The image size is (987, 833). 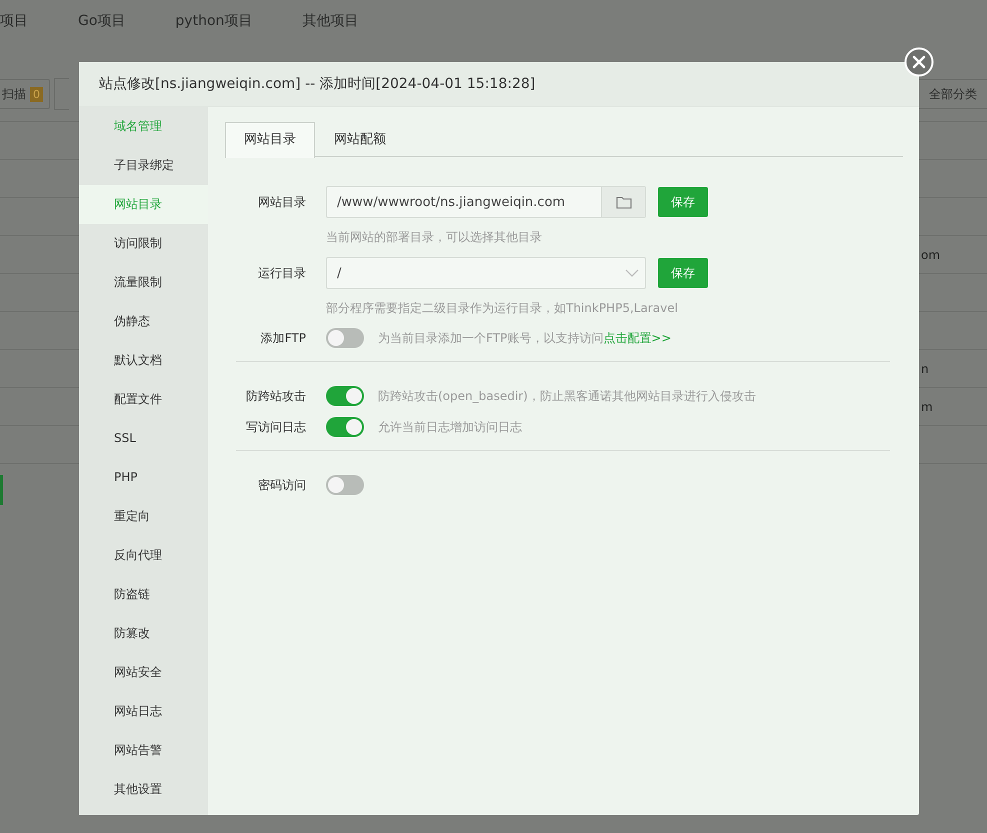 What do you see at coordinates (919, 62) in the screenshot?
I see `close-icon` at bounding box center [919, 62].